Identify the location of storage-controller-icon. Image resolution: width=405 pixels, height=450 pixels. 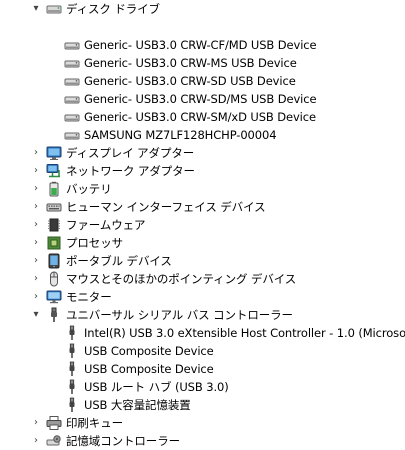
(54, 441).